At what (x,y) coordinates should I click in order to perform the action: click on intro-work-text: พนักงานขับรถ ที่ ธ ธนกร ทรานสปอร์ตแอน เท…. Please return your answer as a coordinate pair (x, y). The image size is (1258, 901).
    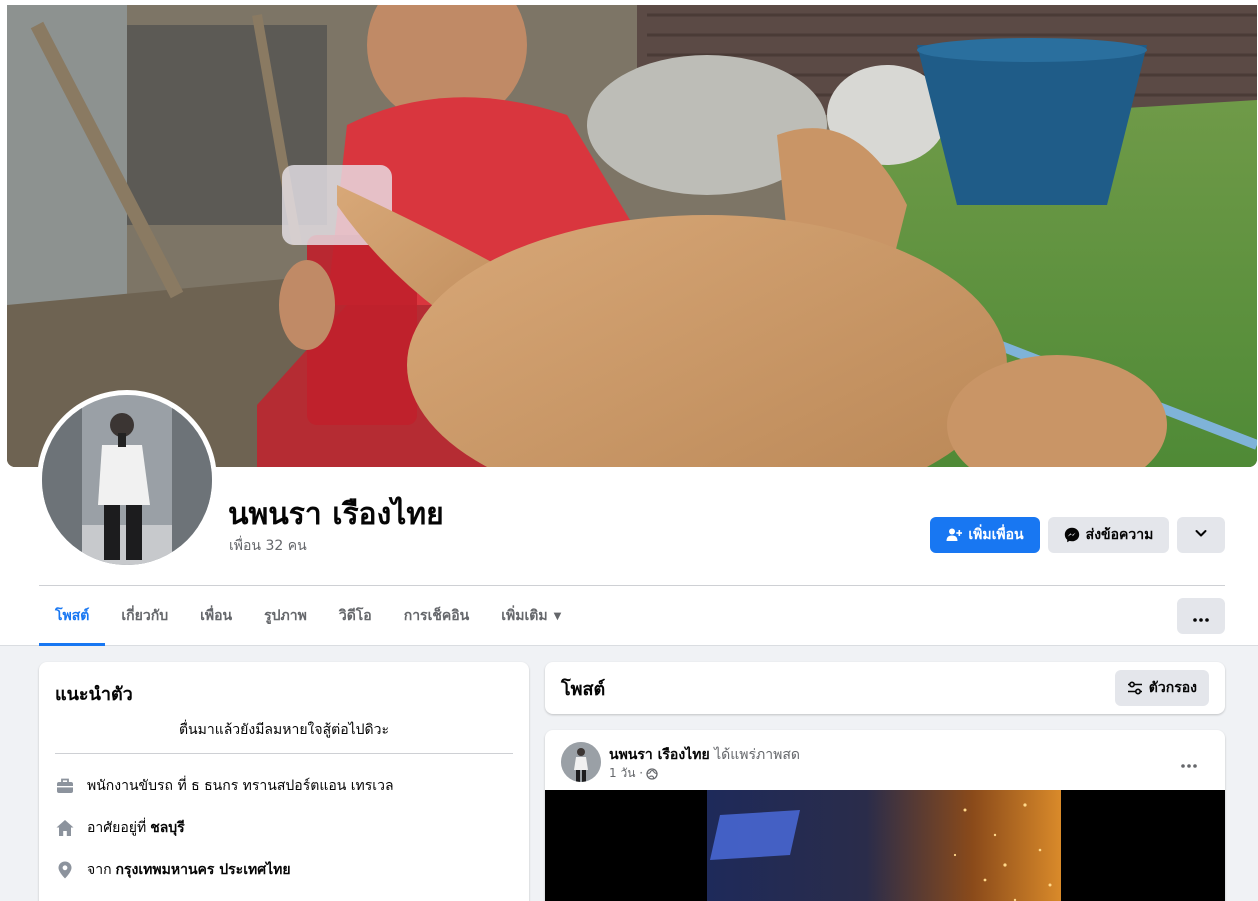
    Looking at the image, I should click on (240, 786).